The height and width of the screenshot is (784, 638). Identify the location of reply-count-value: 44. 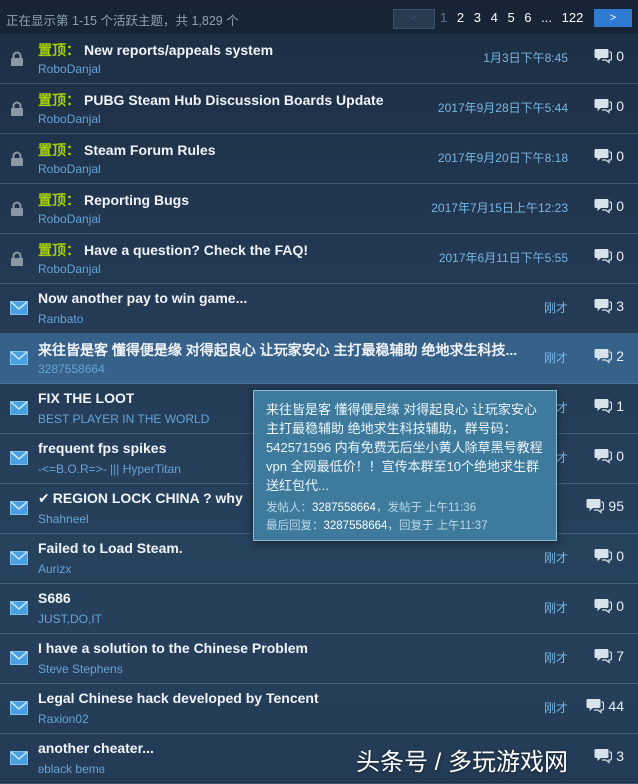
(616, 706).